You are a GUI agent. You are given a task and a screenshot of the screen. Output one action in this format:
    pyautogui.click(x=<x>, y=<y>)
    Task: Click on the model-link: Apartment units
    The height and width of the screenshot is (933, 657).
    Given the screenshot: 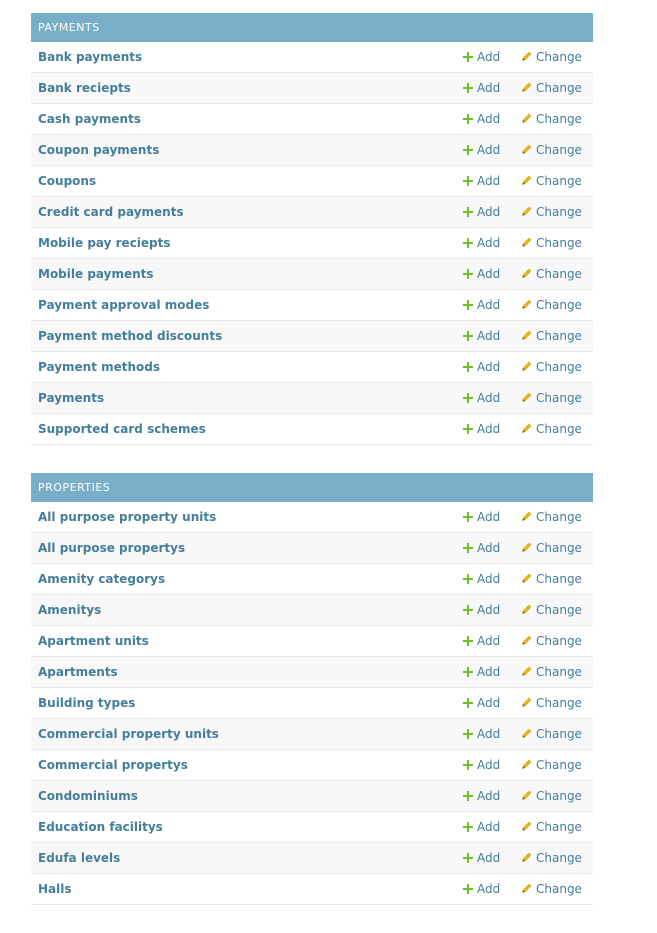 What is the action you would take?
    pyautogui.click(x=93, y=641)
    